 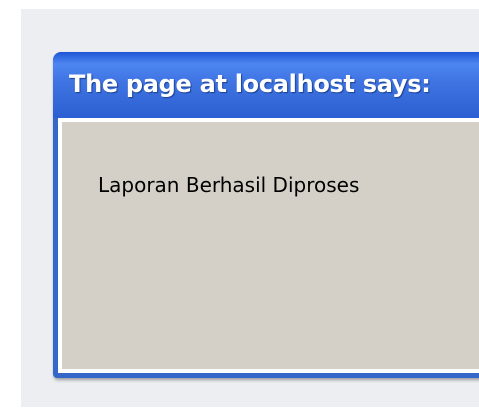 What do you see at coordinates (250, 84) in the screenshot?
I see `dialog-title: The page at localhost says:` at bounding box center [250, 84].